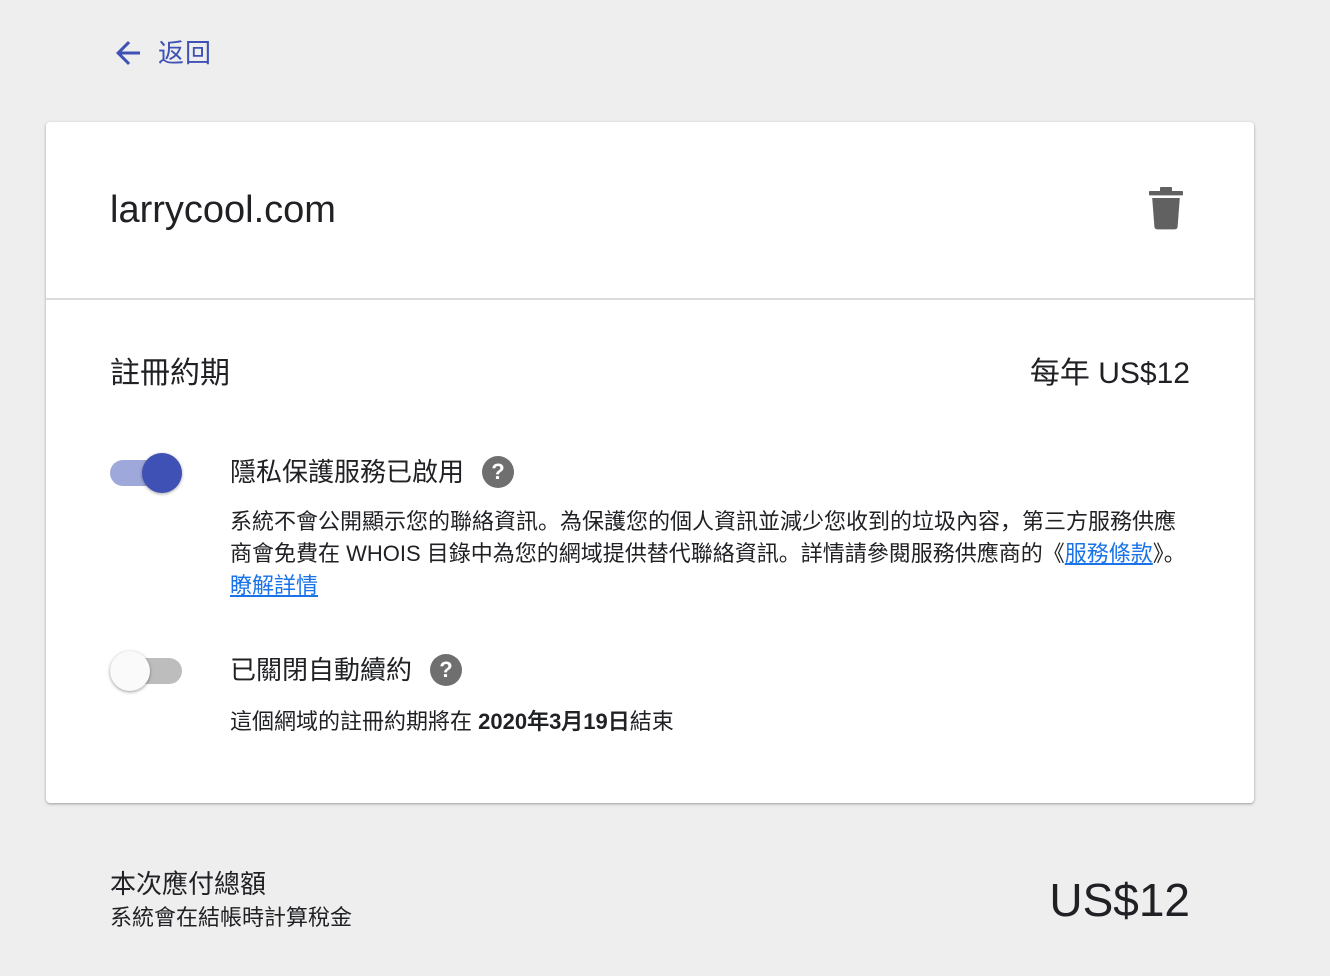  Describe the element at coordinates (162, 473) in the screenshot. I see `privacy-toggle-thumb` at that location.